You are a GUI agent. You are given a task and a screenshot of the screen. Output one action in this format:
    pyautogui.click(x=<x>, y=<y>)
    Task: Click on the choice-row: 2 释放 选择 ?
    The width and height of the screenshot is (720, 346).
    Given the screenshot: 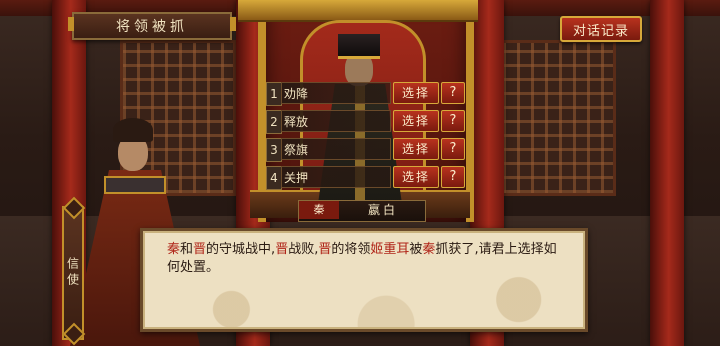 What is the action you would take?
    pyautogui.click(x=366, y=122)
    